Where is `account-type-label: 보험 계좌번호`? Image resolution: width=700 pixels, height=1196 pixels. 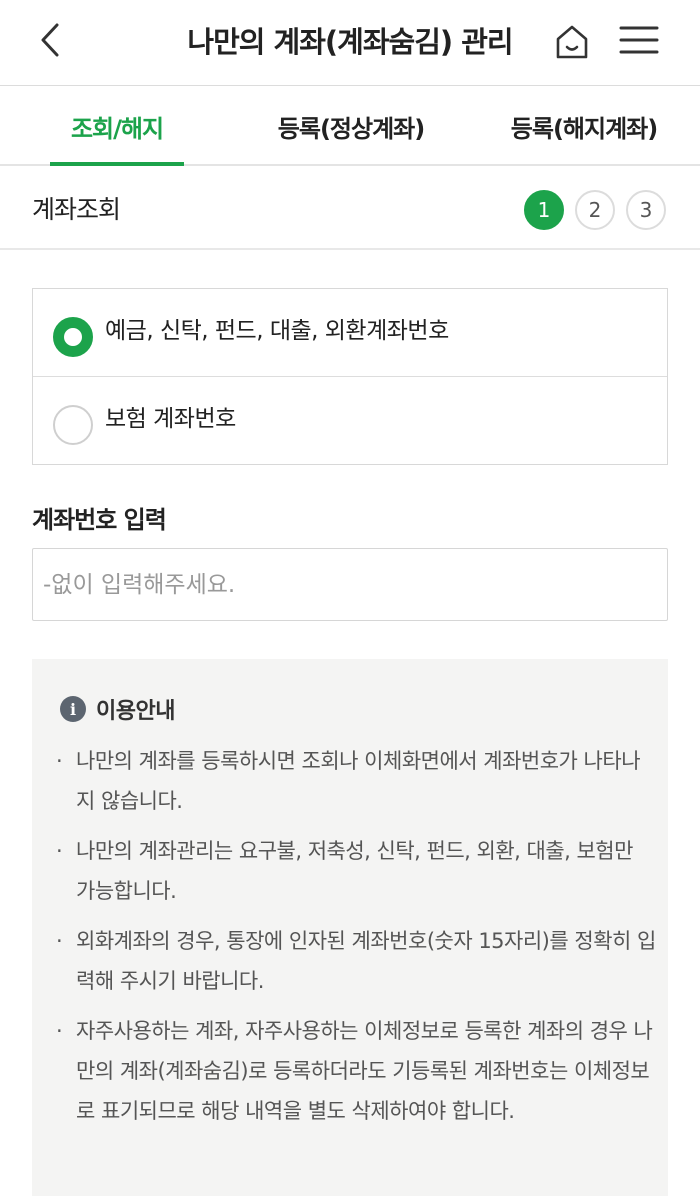
account-type-label: 보험 계좌번호 is located at coordinates (170, 419).